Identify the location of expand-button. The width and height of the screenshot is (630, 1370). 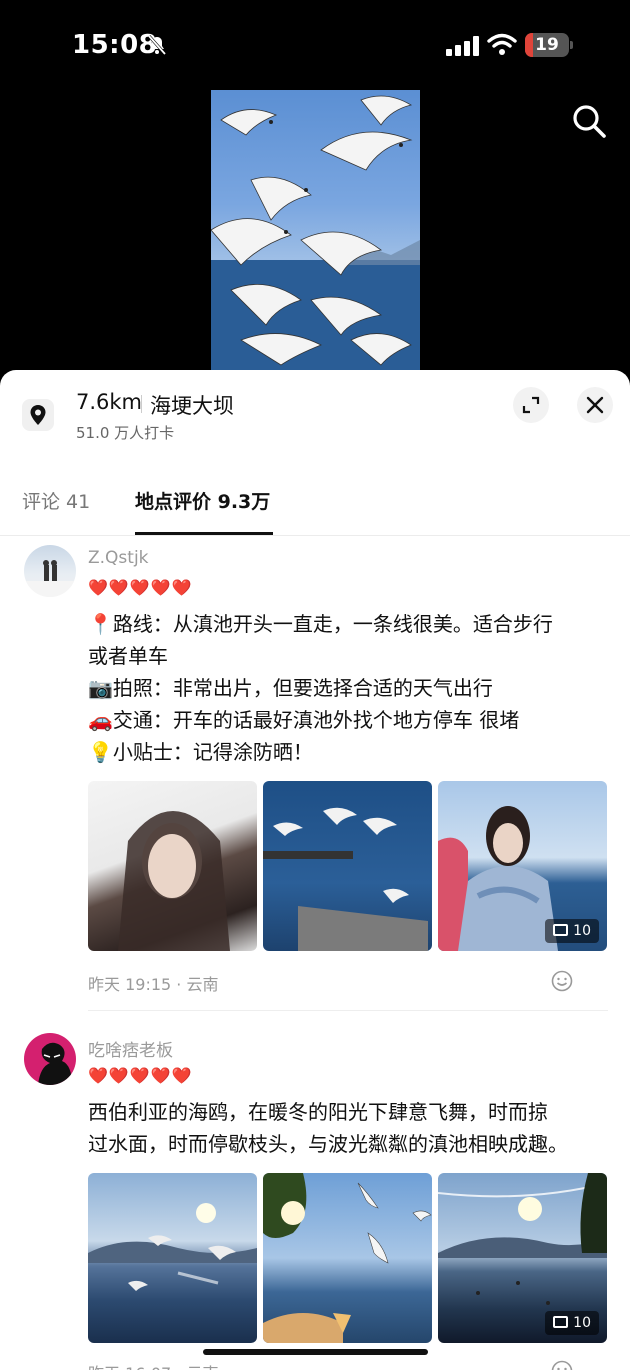
(531, 405).